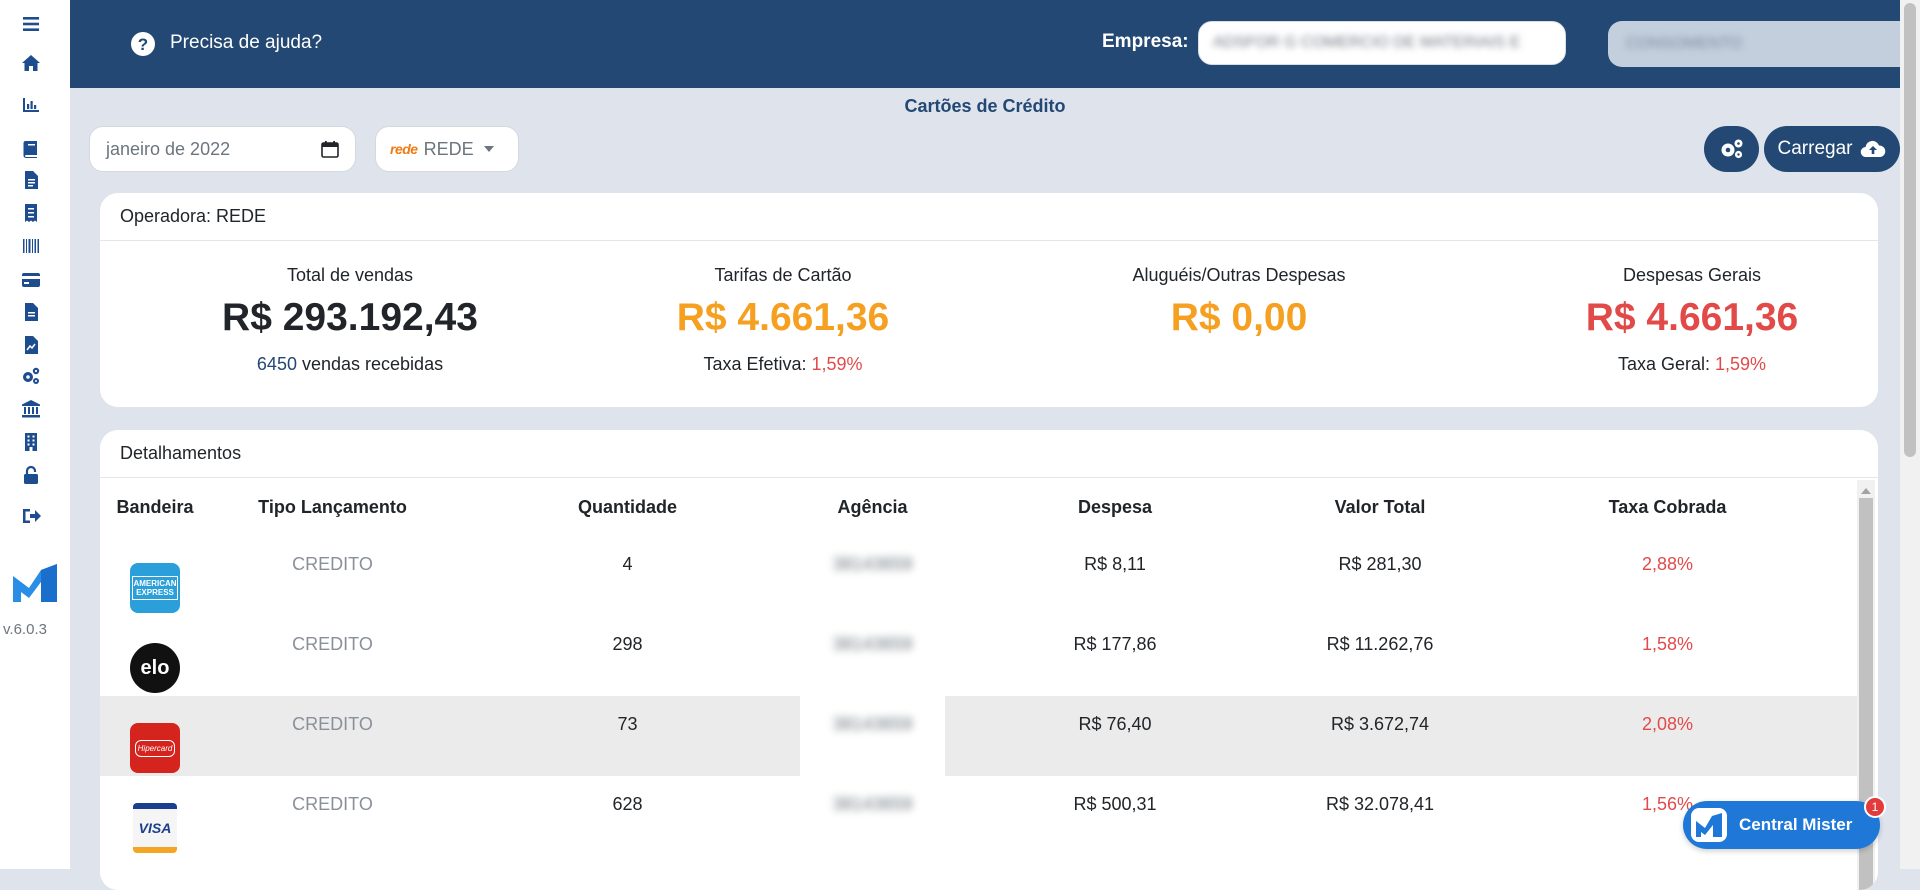 The height and width of the screenshot is (890, 1920). I want to click on app-version: v.6.0.3, so click(25, 629).